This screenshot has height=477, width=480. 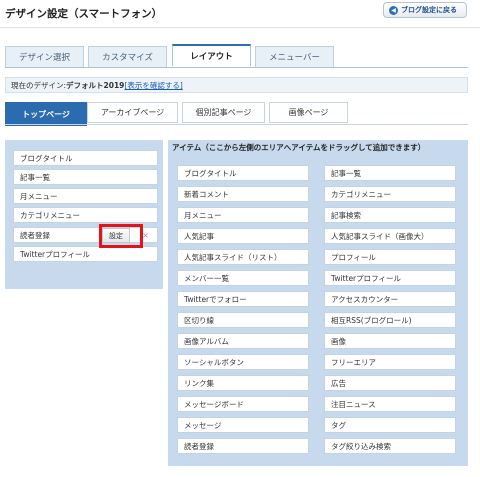 I want to click on palette-item: メッセージボード, so click(x=243, y=404).